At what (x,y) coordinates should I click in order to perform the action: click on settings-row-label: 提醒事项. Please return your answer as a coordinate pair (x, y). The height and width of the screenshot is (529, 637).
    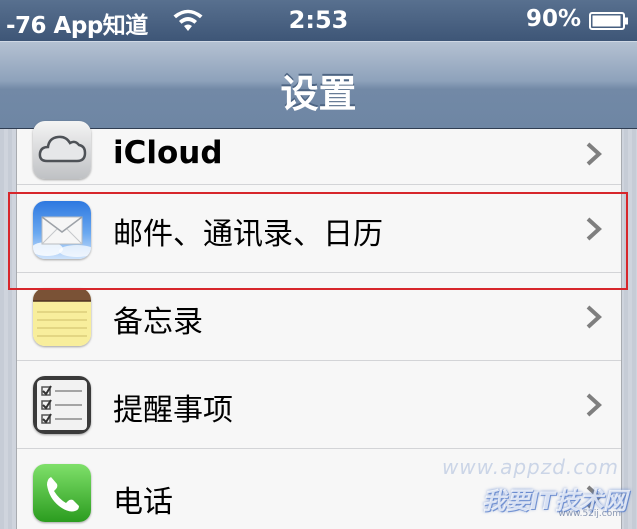
    Looking at the image, I should click on (173, 410).